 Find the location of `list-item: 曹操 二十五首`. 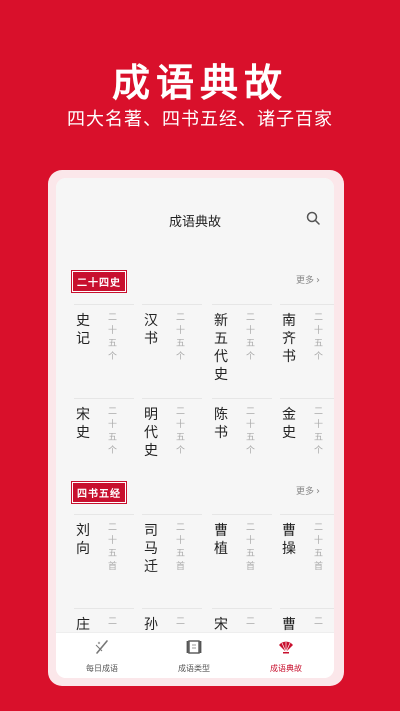

list-item: 曹操 二十五首 is located at coordinates (305, 557).